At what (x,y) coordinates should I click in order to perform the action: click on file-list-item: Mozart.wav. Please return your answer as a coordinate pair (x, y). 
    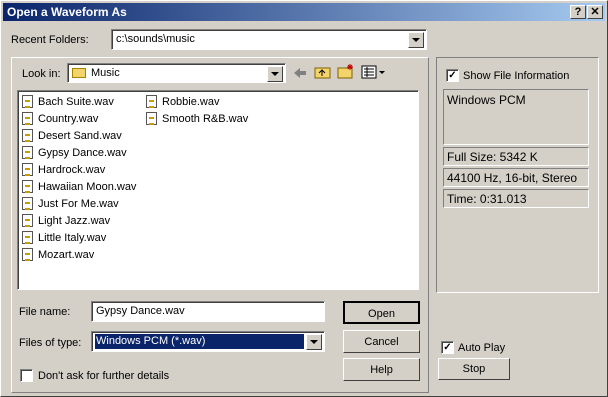
    Looking at the image, I should click on (78, 255).